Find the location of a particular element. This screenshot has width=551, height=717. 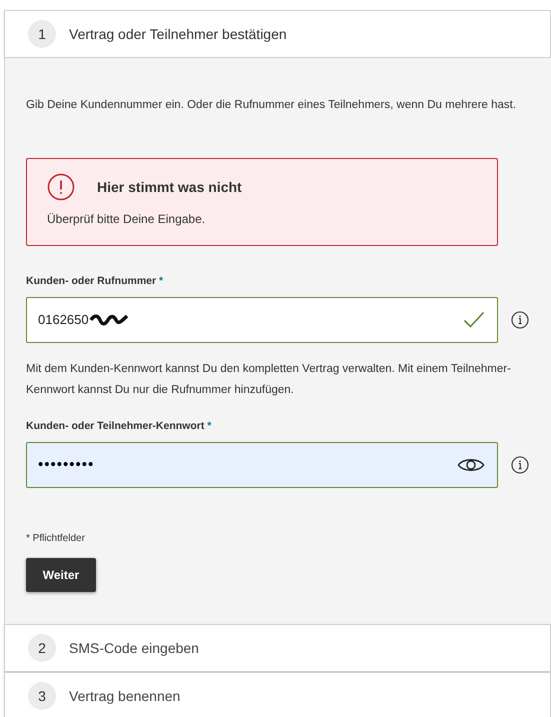

input-field: ••••••••• is located at coordinates (262, 465).